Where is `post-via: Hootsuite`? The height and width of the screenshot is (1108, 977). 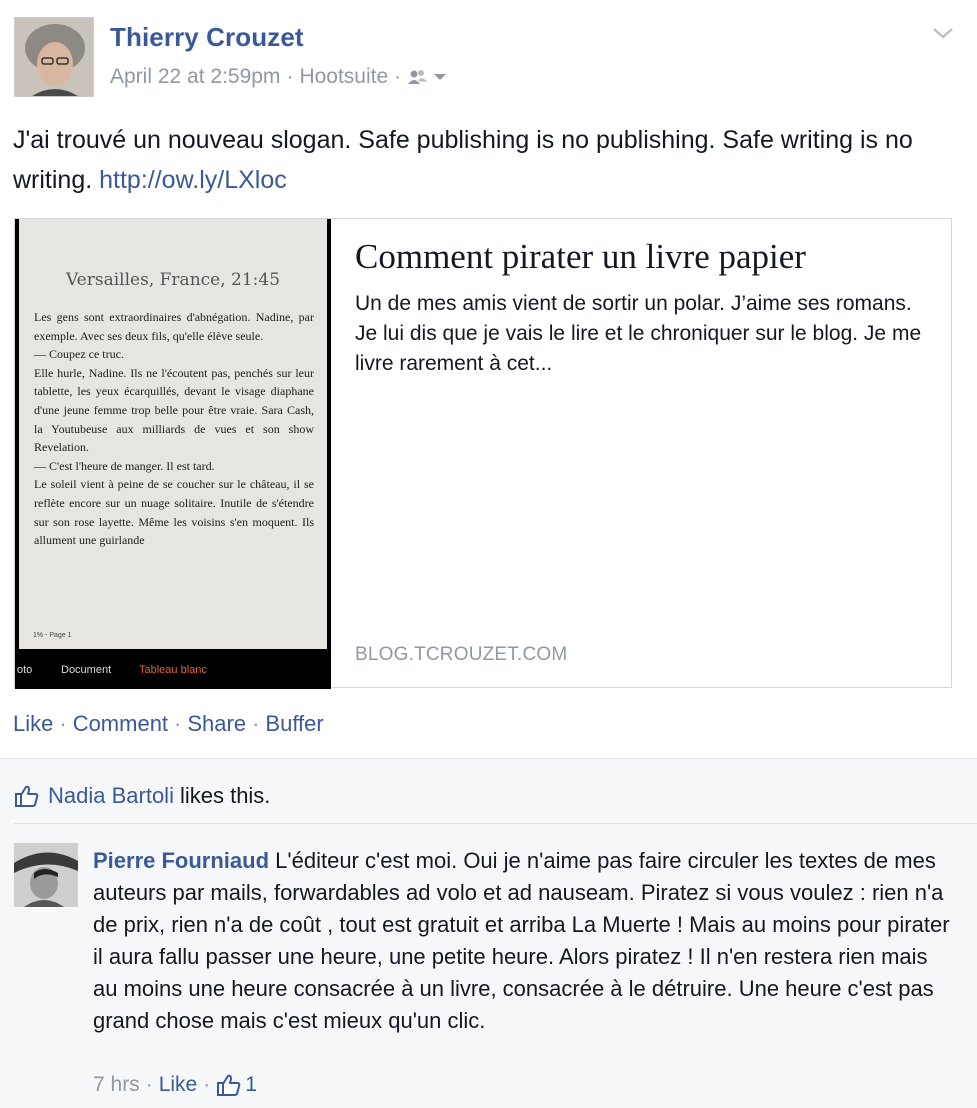
post-via: Hootsuite is located at coordinates (343, 77).